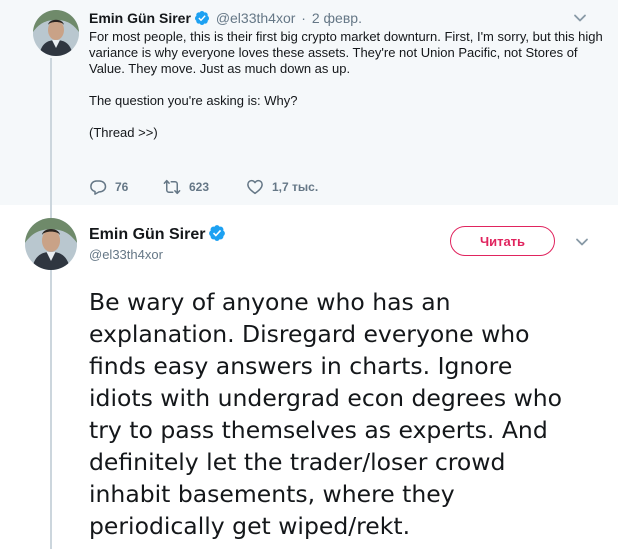 The height and width of the screenshot is (549, 618). What do you see at coordinates (199, 187) in the screenshot?
I see `retweet-count: 623` at bounding box center [199, 187].